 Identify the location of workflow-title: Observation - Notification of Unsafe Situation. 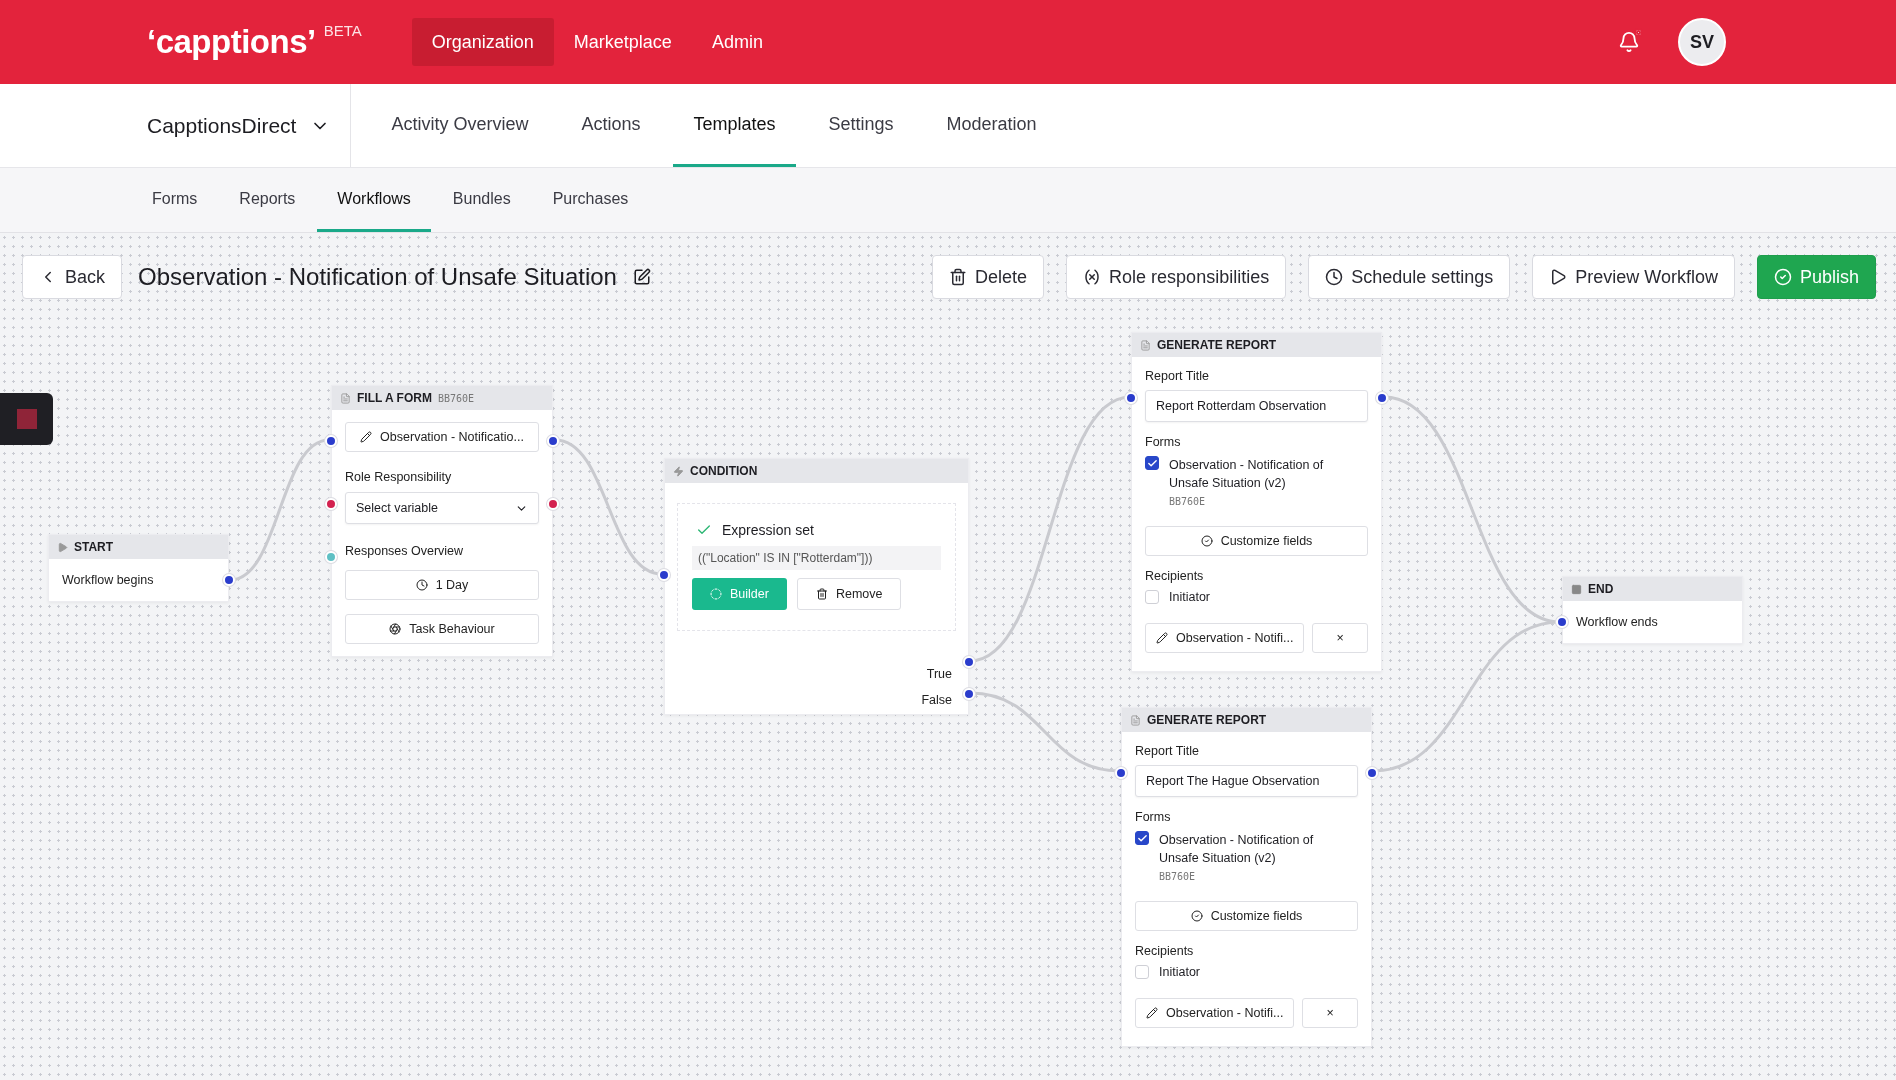
(377, 277).